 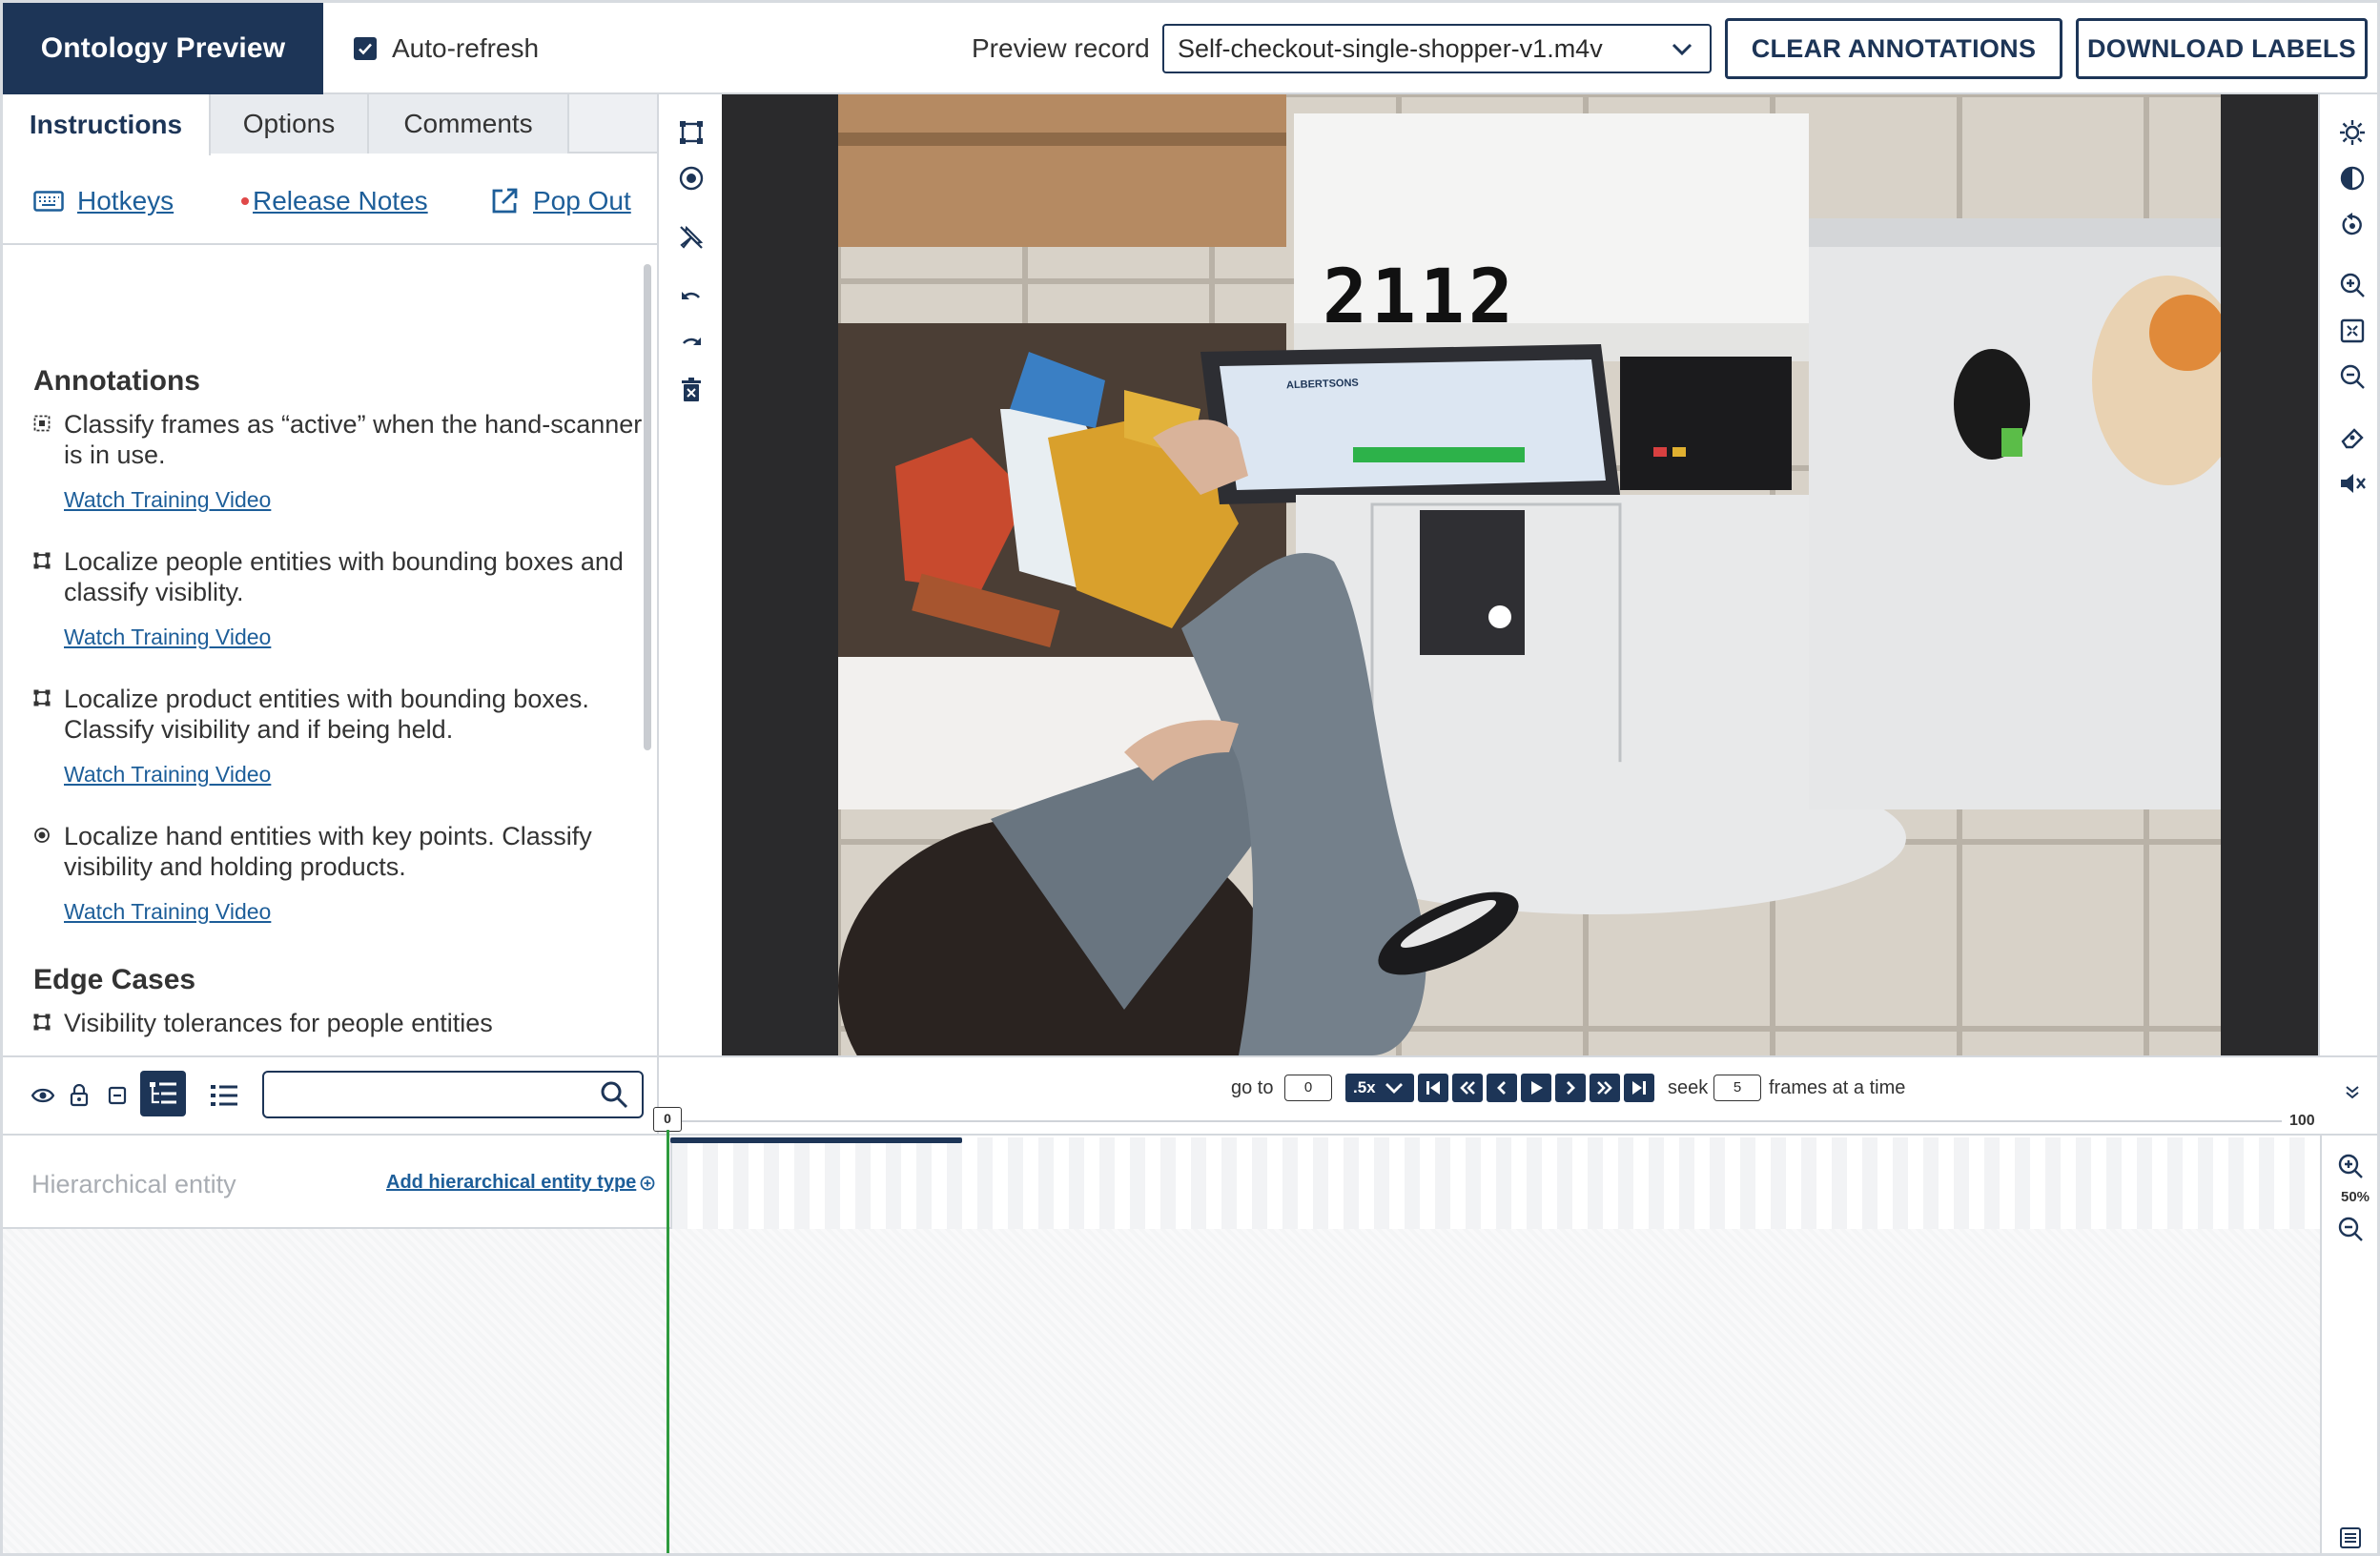 What do you see at coordinates (691, 178) in the screenshot?
I see `keypoint-tool` at bounding box center [691, 178].